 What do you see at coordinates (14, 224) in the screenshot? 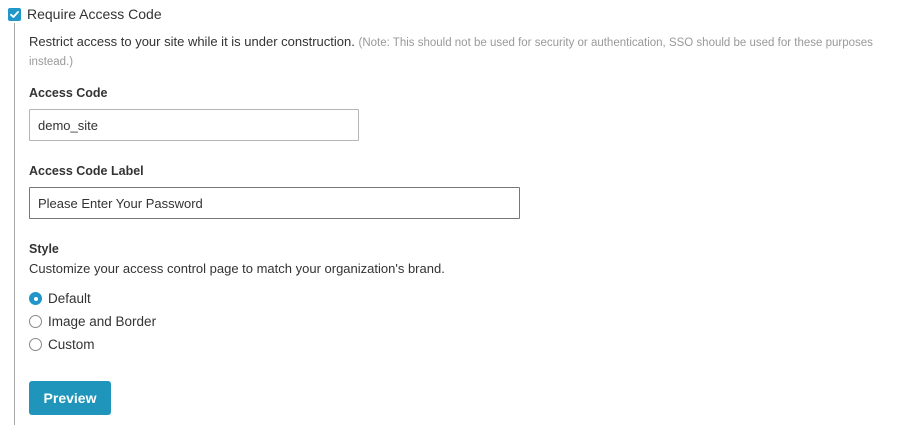
I see `section-indent-line` at bounding box center [14, 224].